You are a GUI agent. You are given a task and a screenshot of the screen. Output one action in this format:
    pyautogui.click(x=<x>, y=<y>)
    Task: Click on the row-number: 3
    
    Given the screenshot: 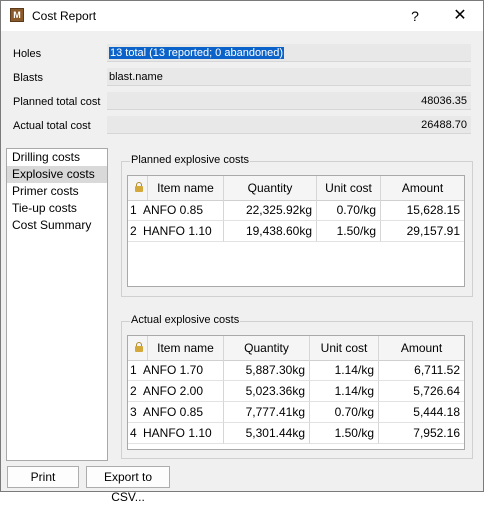 What is the action you would take?
    pyautogui.click(x=134, y=412)
    